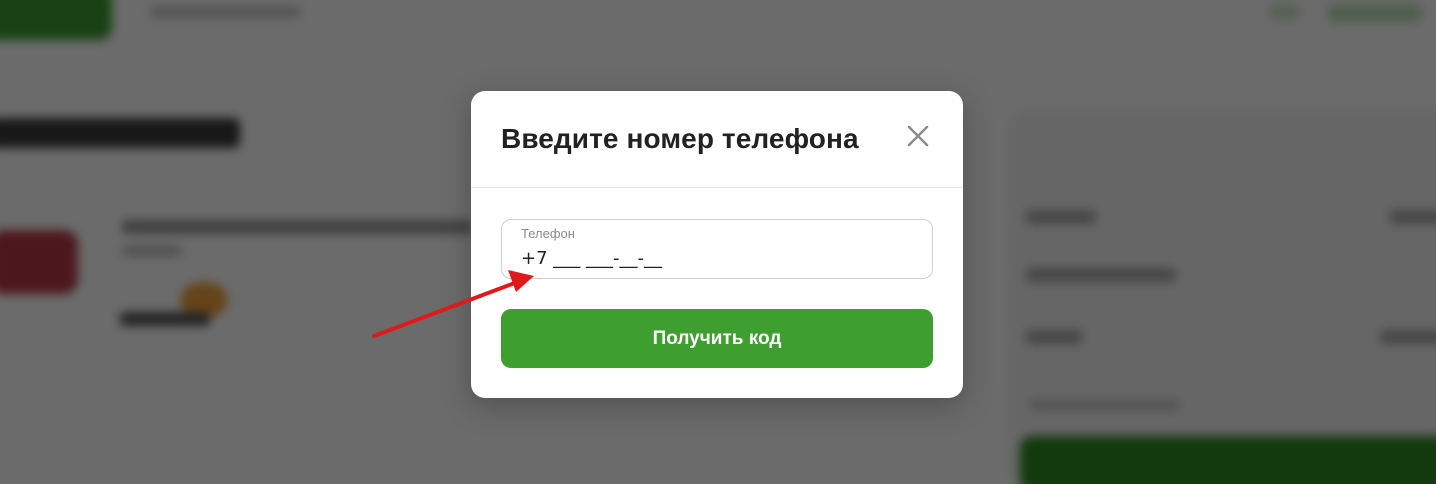  What do you see at coordinates (680, 138) in the screenshot?
I see `modal-title: Введите номер телефона` at bounding box center [680, 138].